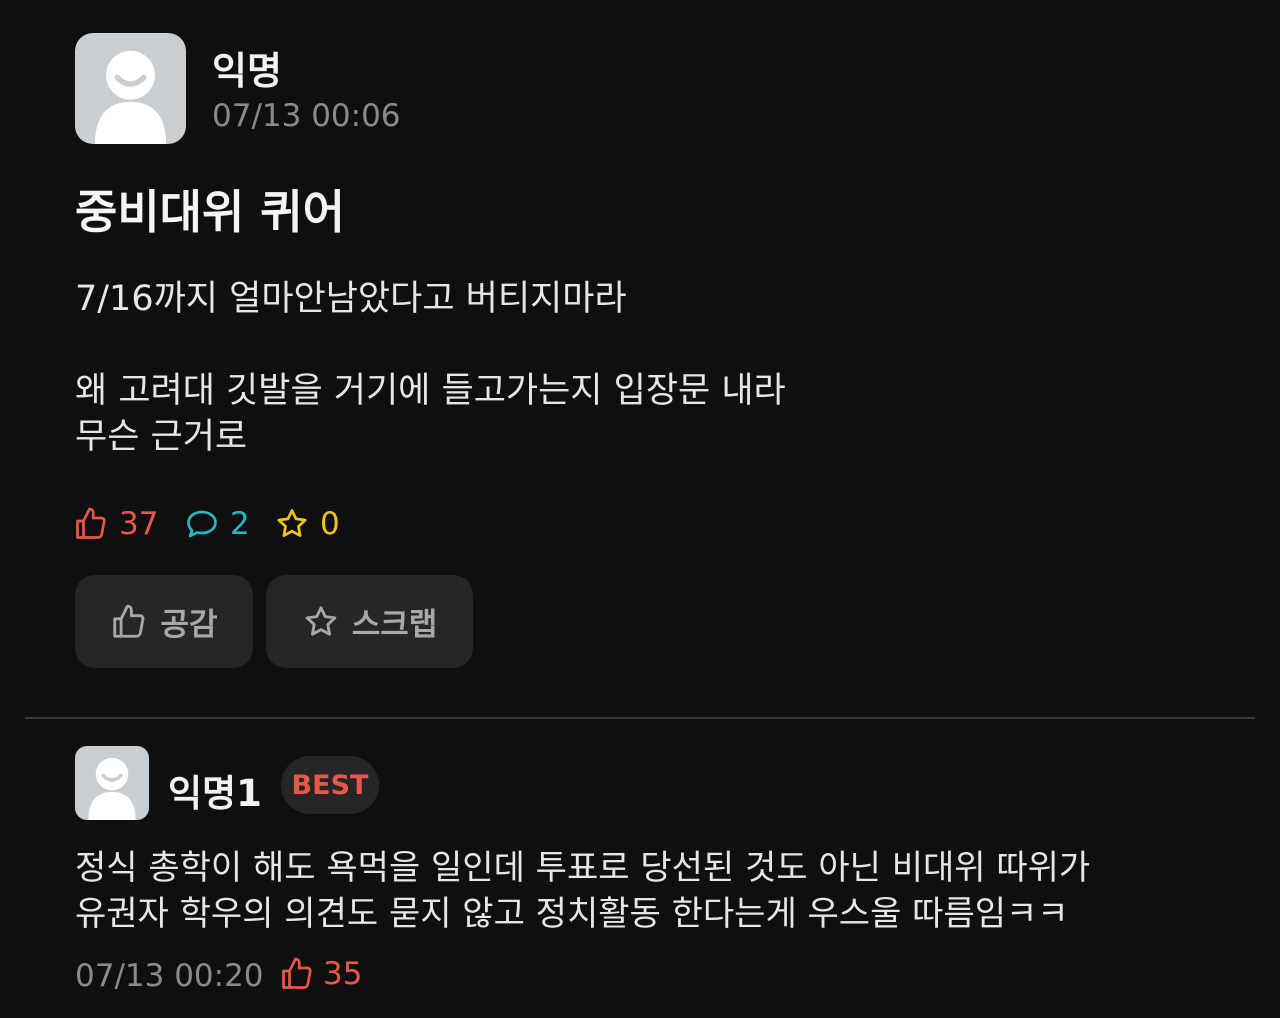 This screenshot has height=1018, width=1280. Describe the element at coordinates (215, 793) in the screenshot. I see `comment-author: 익명1` at that location.